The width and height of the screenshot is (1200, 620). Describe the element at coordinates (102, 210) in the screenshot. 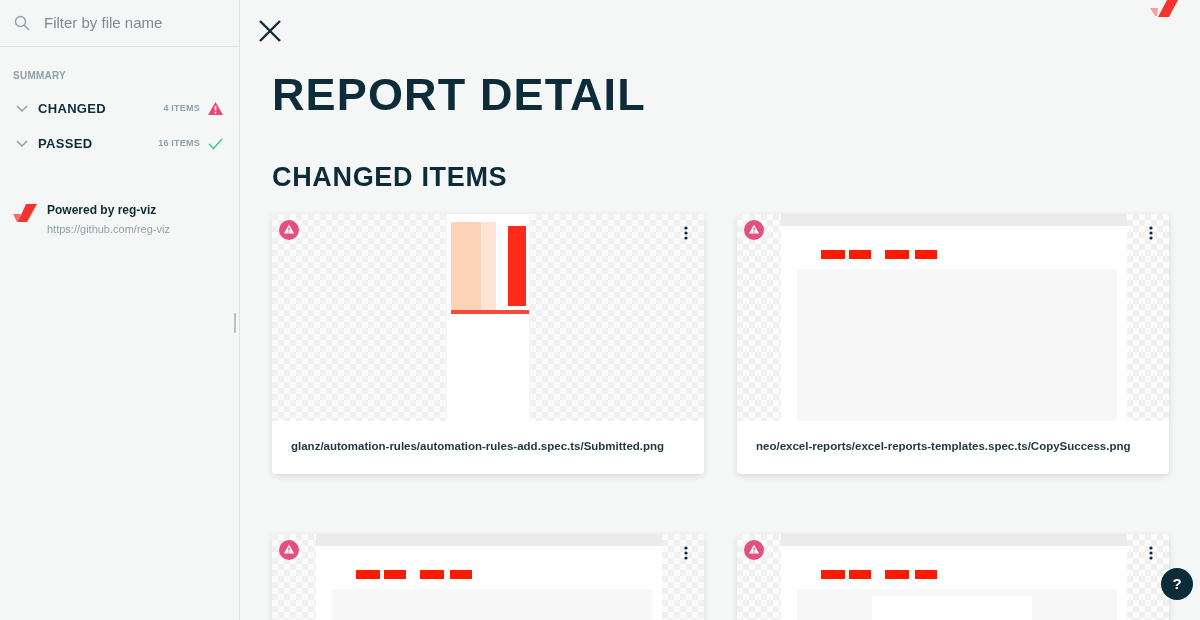

I see `powered-by-text: Powered by reg-viz` at that location.